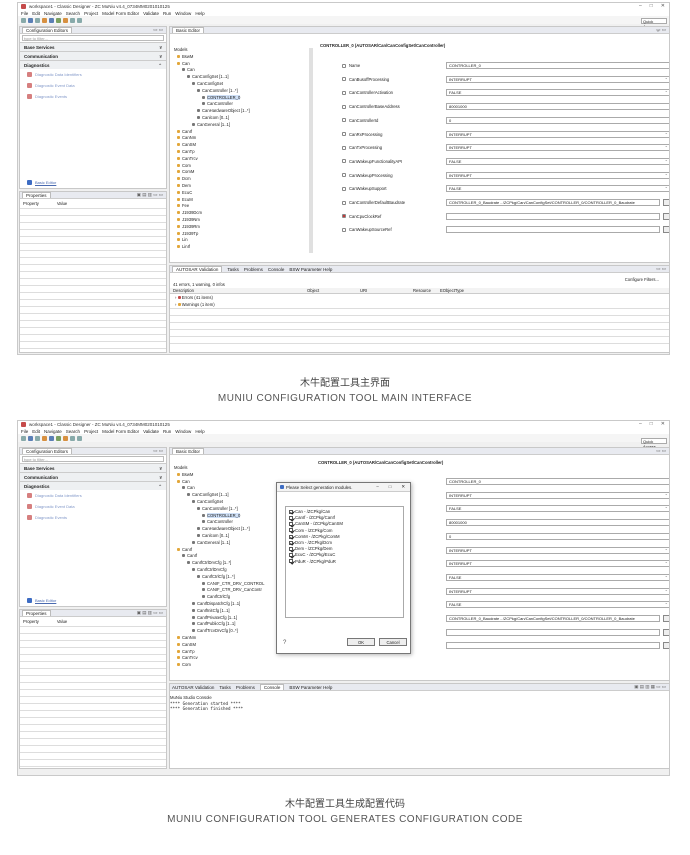 The width and height of the screenshot is (690, 855). Describe the element at coordinates (150, 613) in the screenshot. I see `properties-toolbar-2: ▣ ▤ ▥ ▭ ▭` at that location.